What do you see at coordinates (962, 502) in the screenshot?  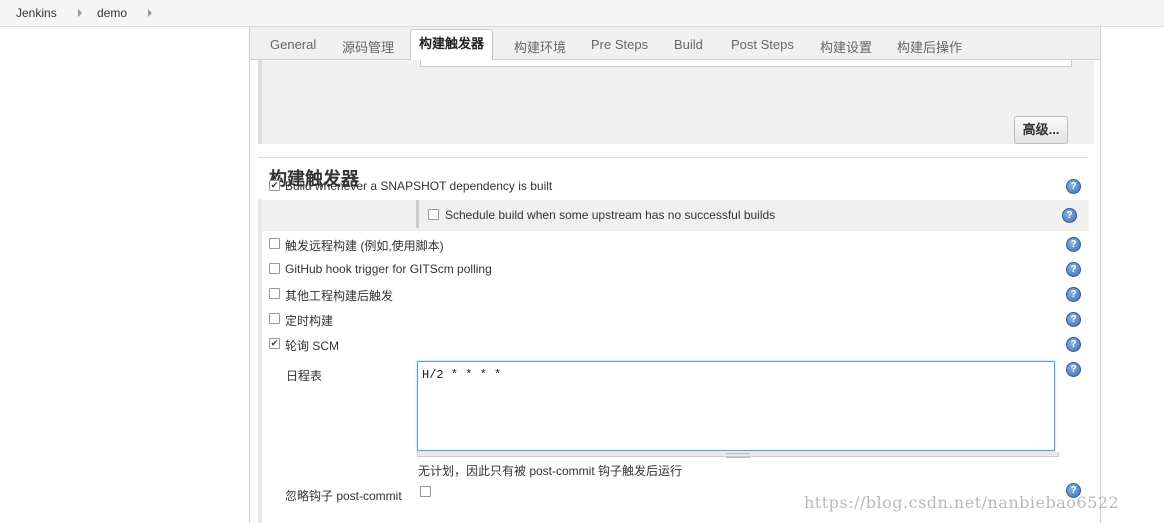 I see `watermark: https://blog.csdn.net/nanbiebao6522` at bounding box center [962, 502].